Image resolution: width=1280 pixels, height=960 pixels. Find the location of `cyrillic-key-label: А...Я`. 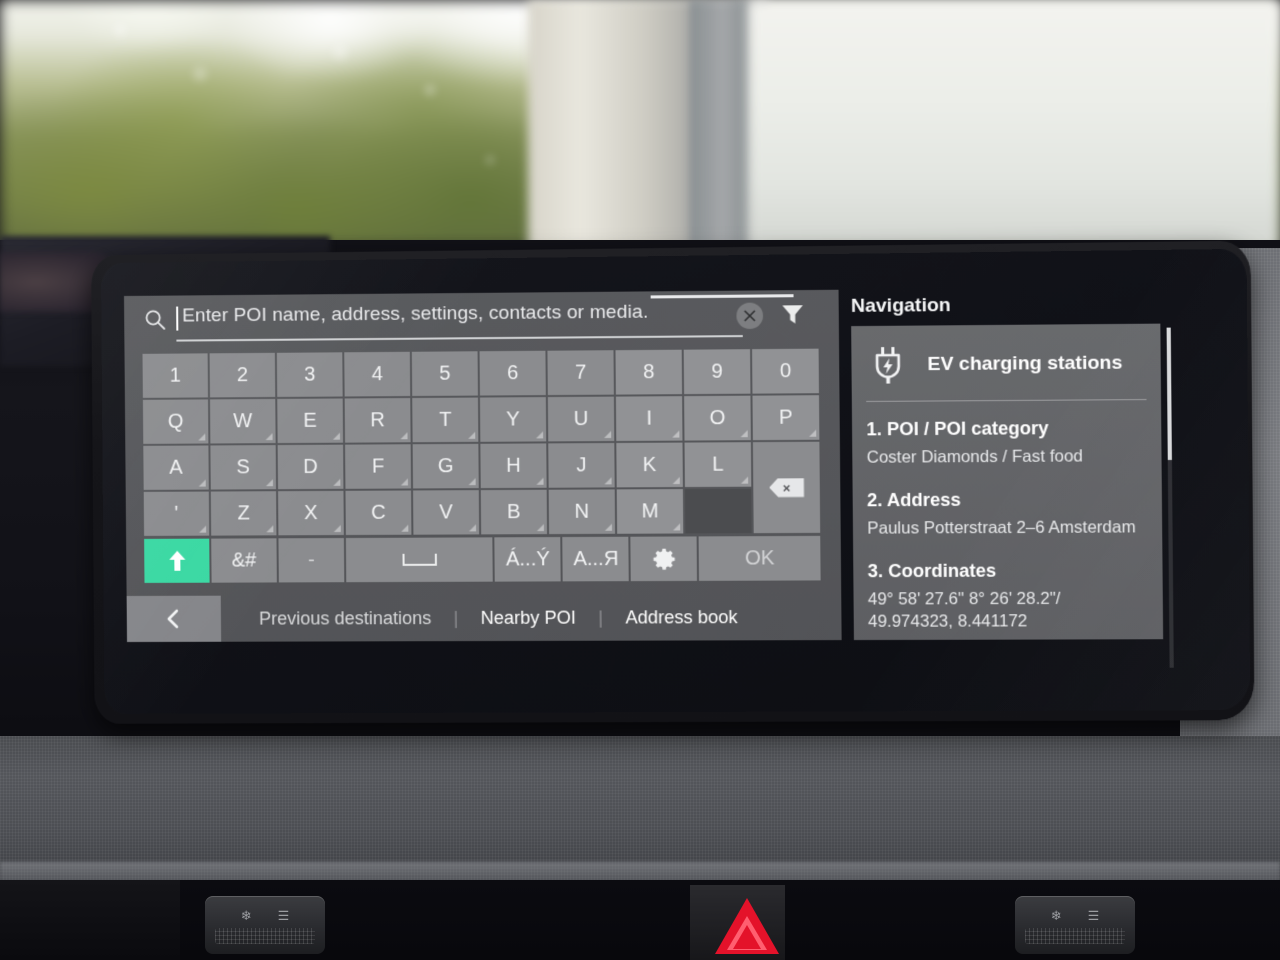

cyrillic-key-label: А...Я is located at coordinates (596, 558).